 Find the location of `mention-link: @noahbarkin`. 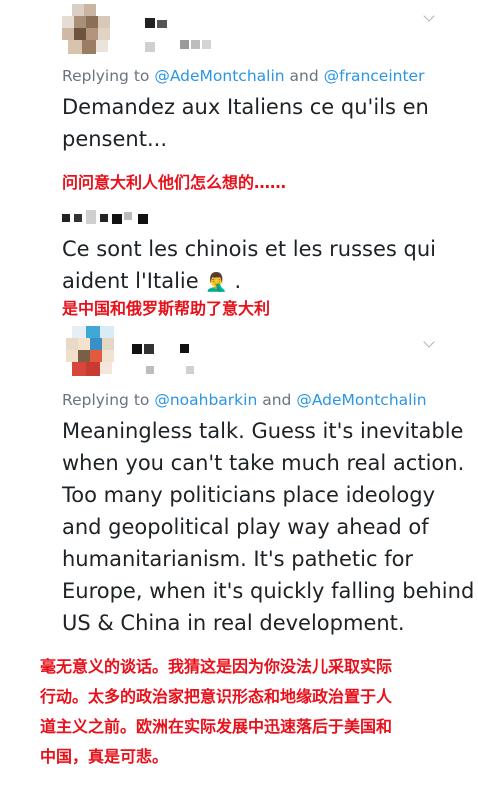

mention-link: @noahbarkin is located at coordinates (205, 400).